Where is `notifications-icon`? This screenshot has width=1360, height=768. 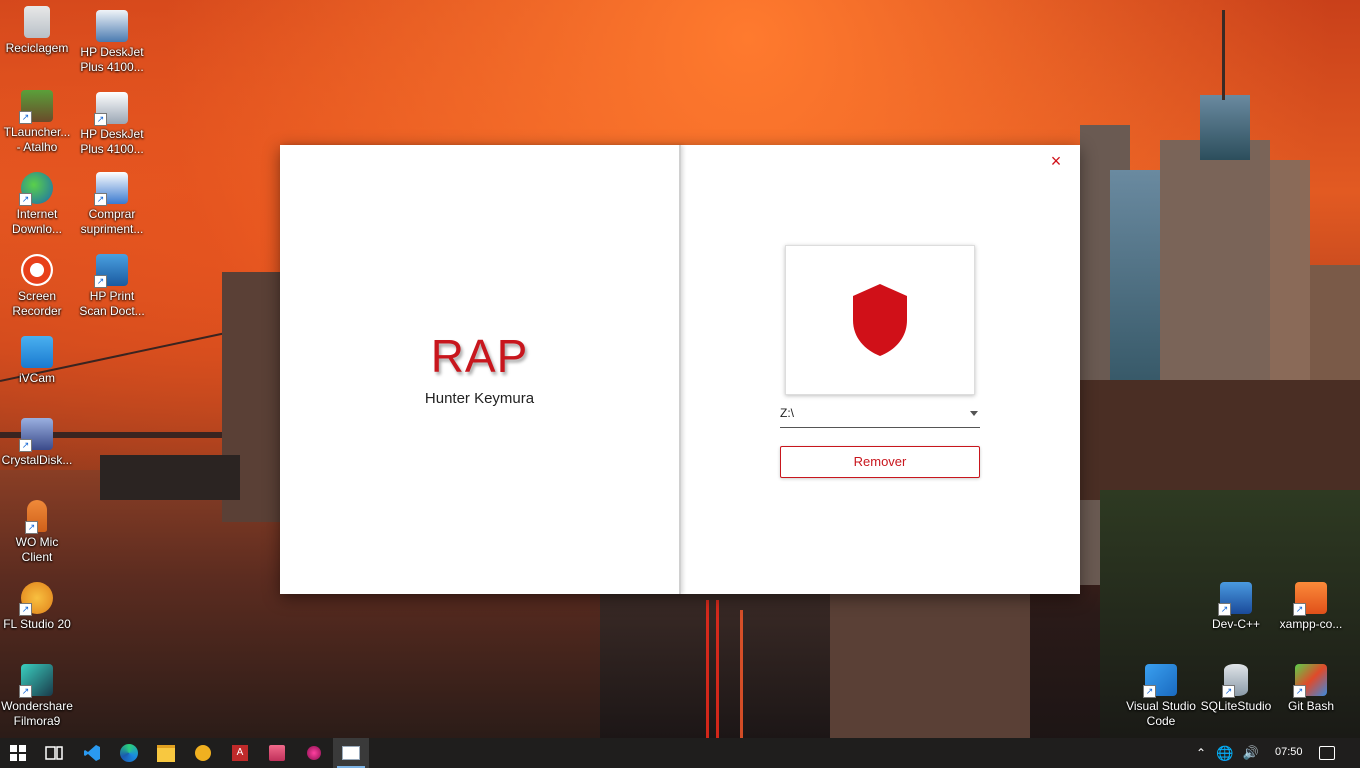
notifications-icon is located at coordinates (1327, 753).